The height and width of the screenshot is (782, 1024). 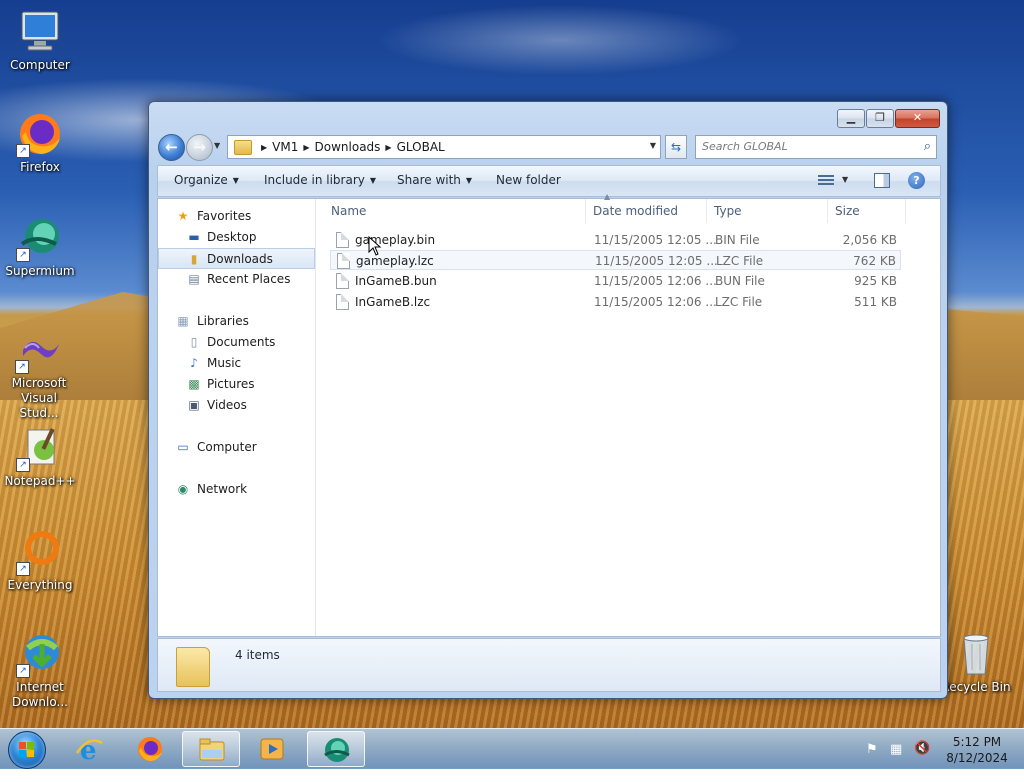 What do you see at coordinates (150, 749) in the screenshot?
I see `taskbar-firefox` at bounding box center [150, 749].